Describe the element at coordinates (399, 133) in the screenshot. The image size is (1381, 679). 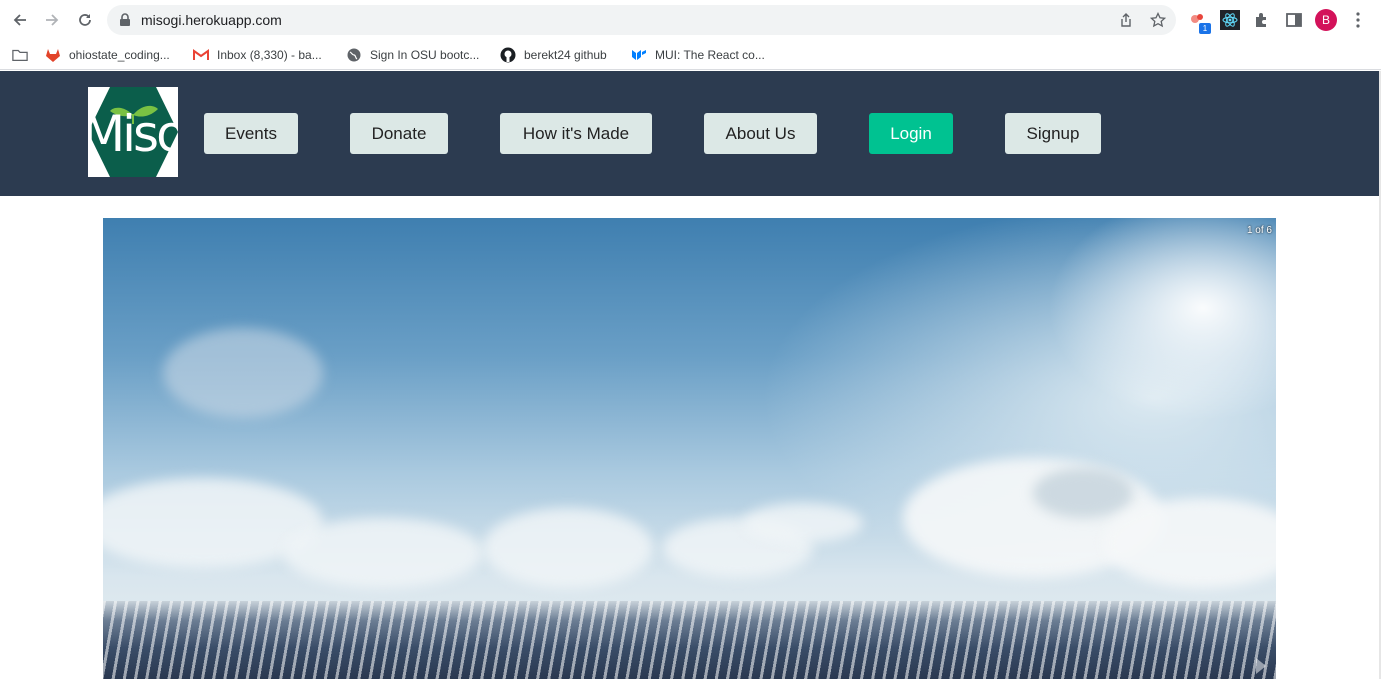
I see `nav-donate-button: Donate` at that location.